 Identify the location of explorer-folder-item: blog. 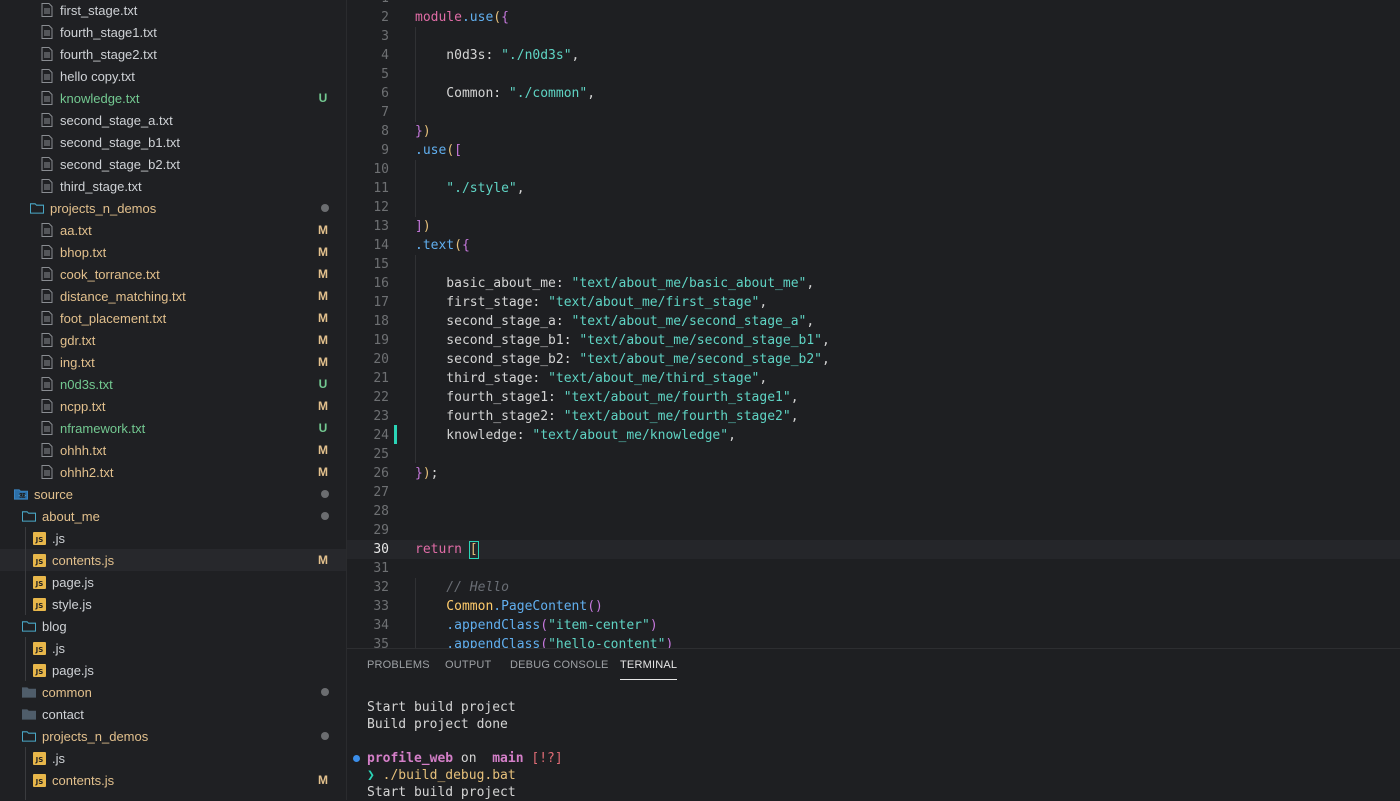
(173, 626).